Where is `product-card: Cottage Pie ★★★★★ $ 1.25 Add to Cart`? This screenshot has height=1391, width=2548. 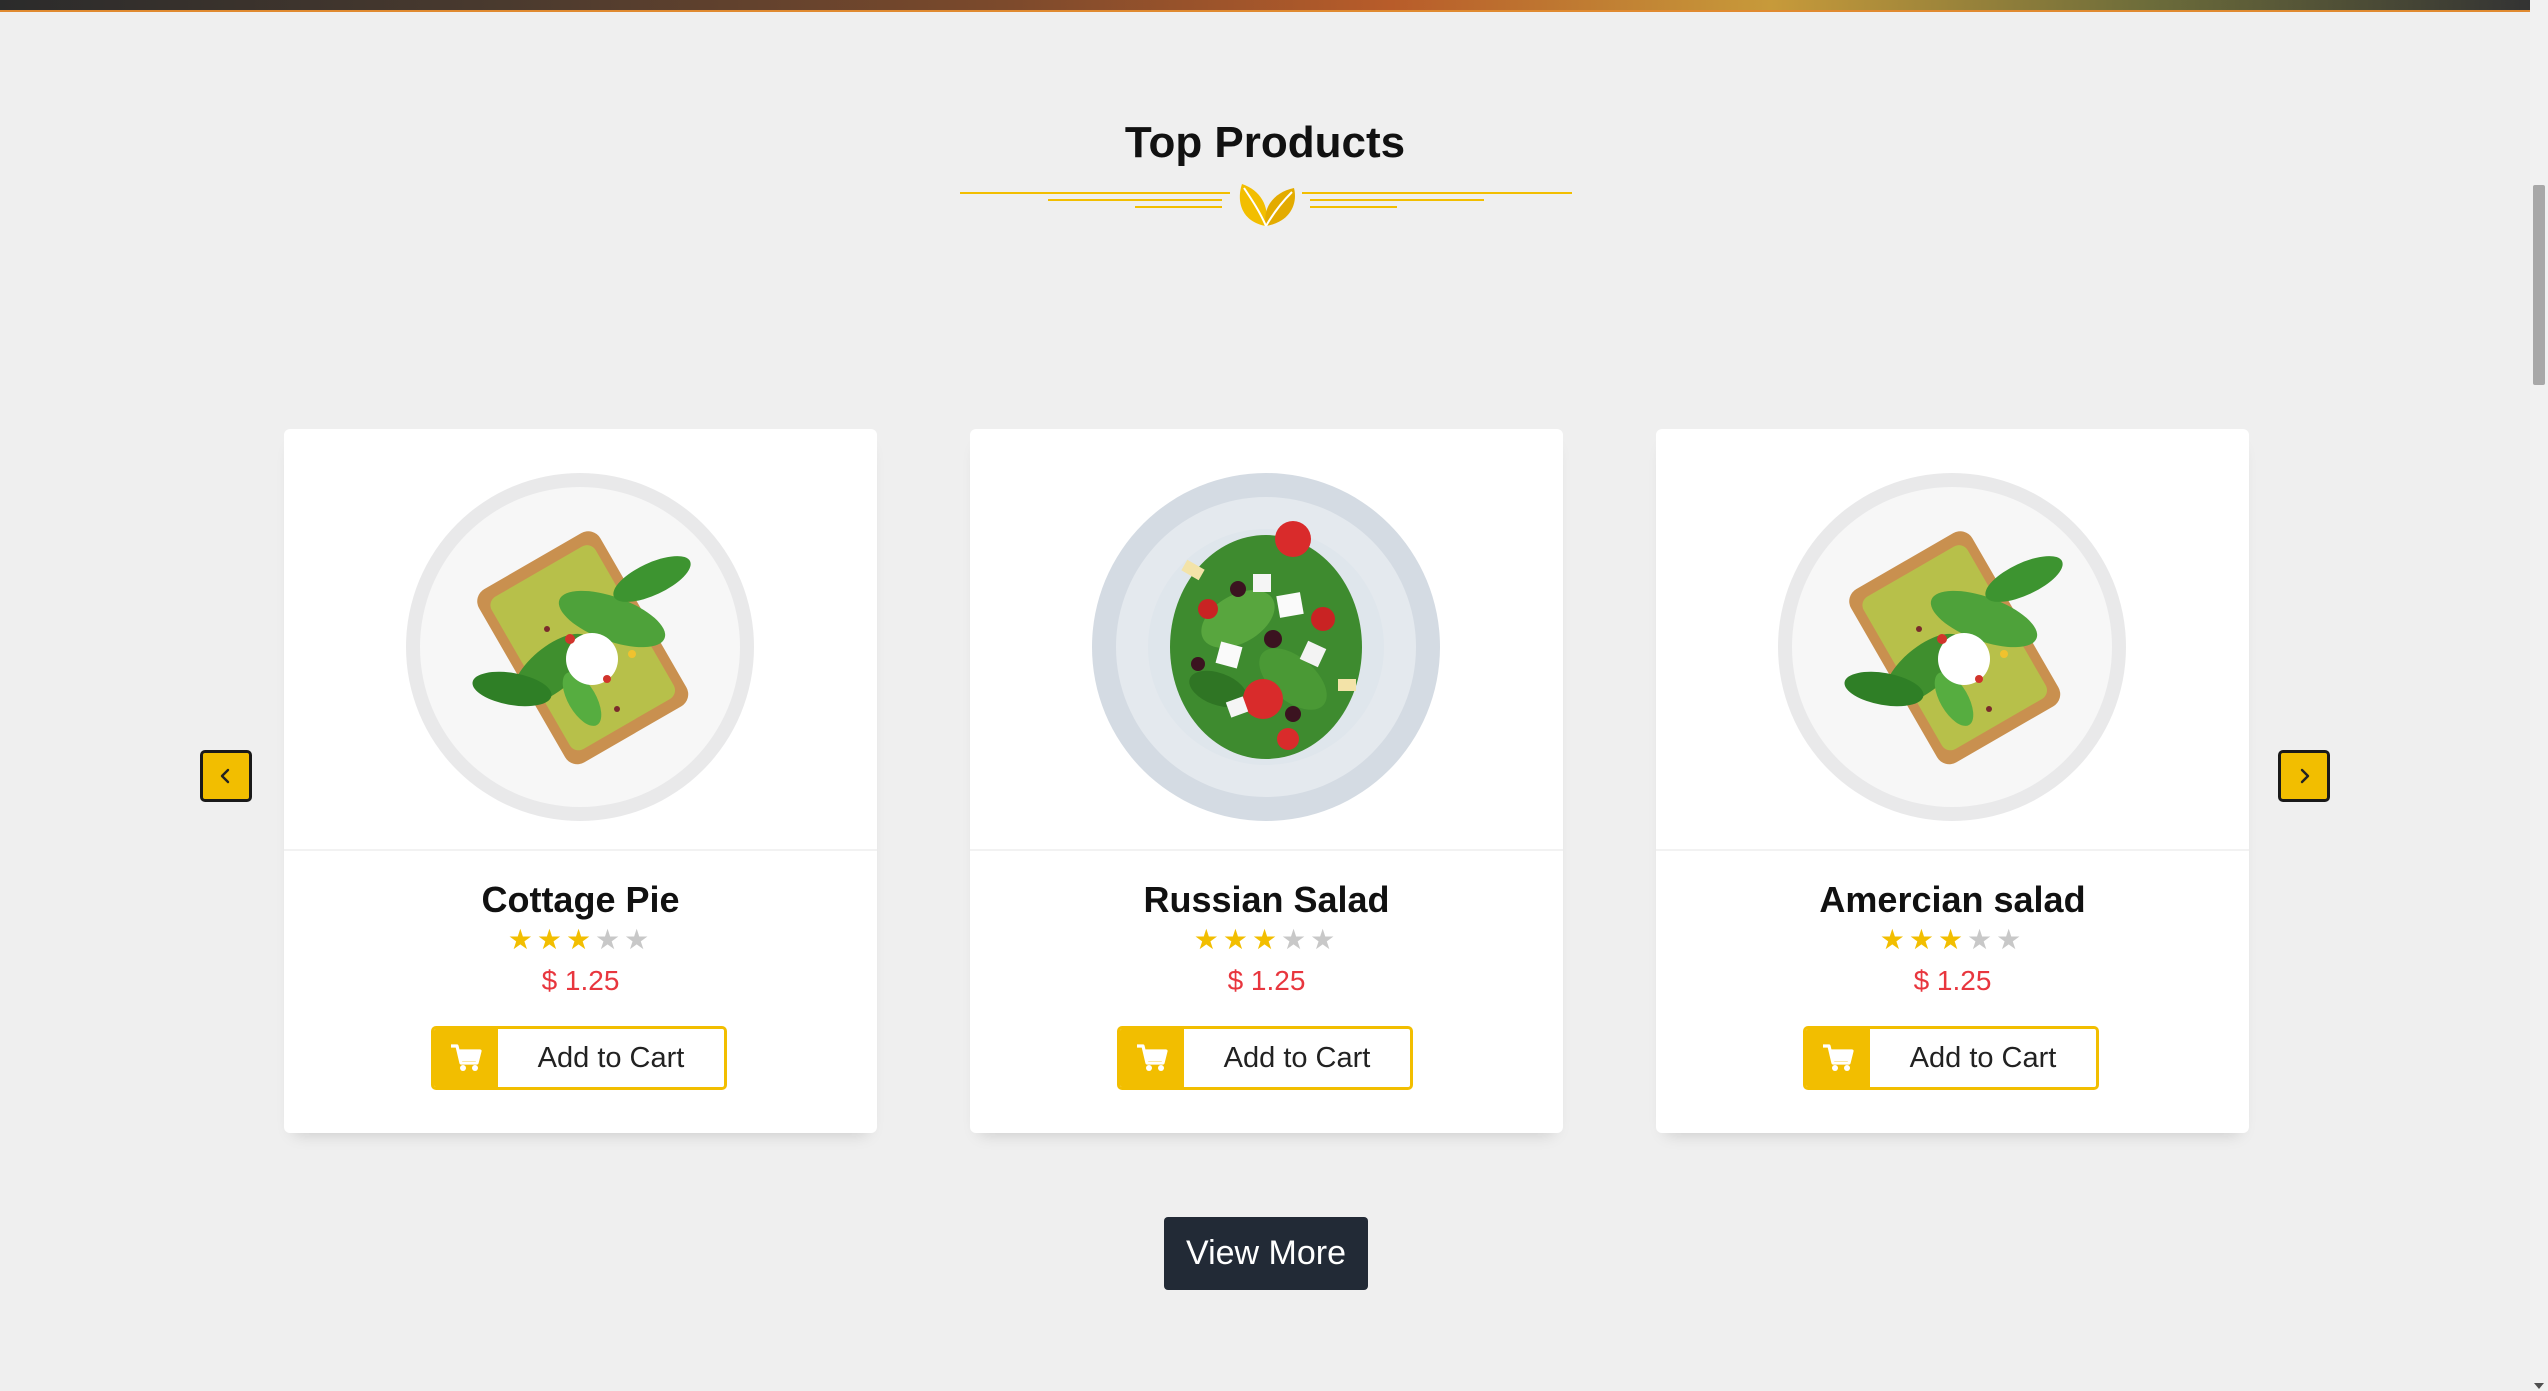
product-card: Cottage Pie ★★★★★ $ 1.25 Add to Cart is located at coordinates (580, 781).